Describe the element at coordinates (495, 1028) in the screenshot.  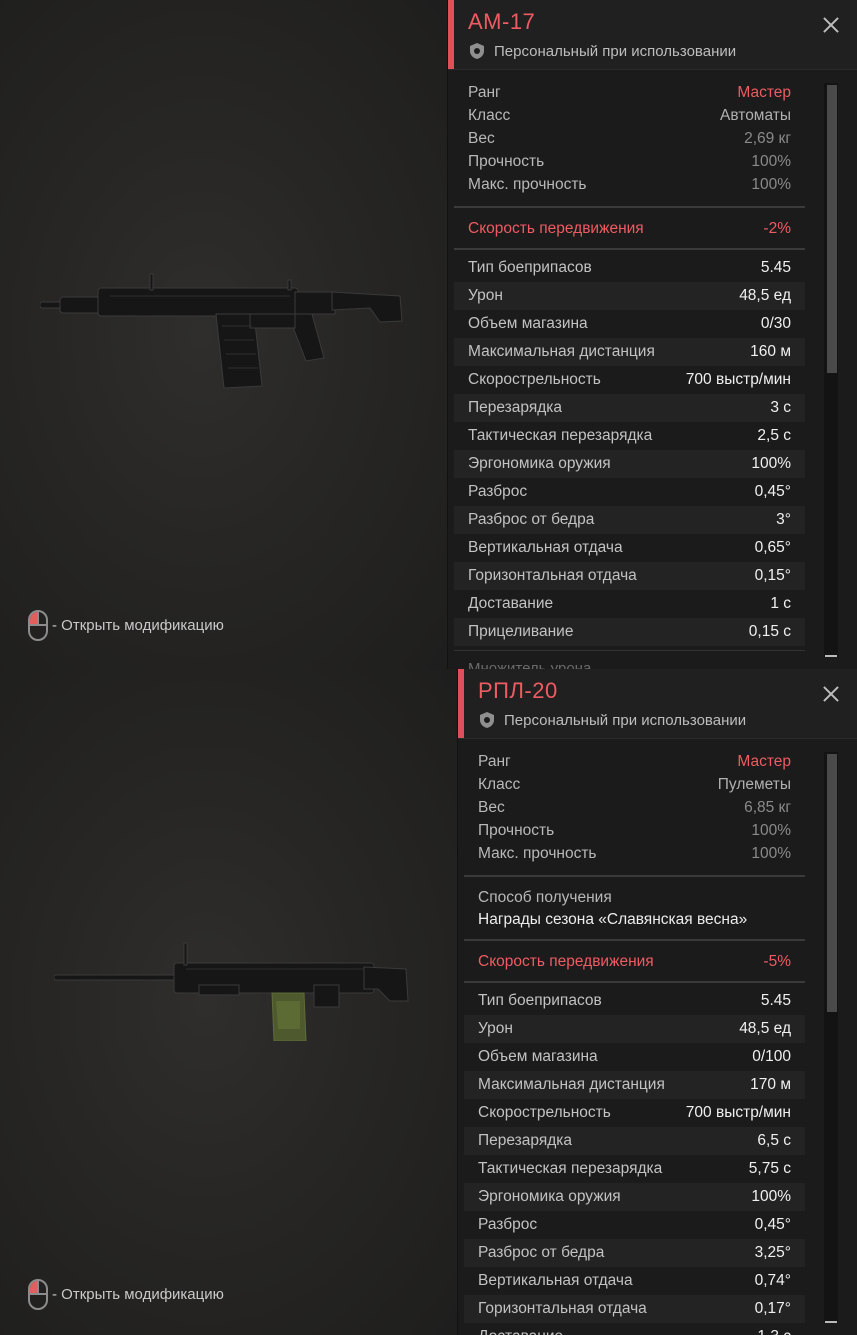
I see `stat-label: Урон` at that location.